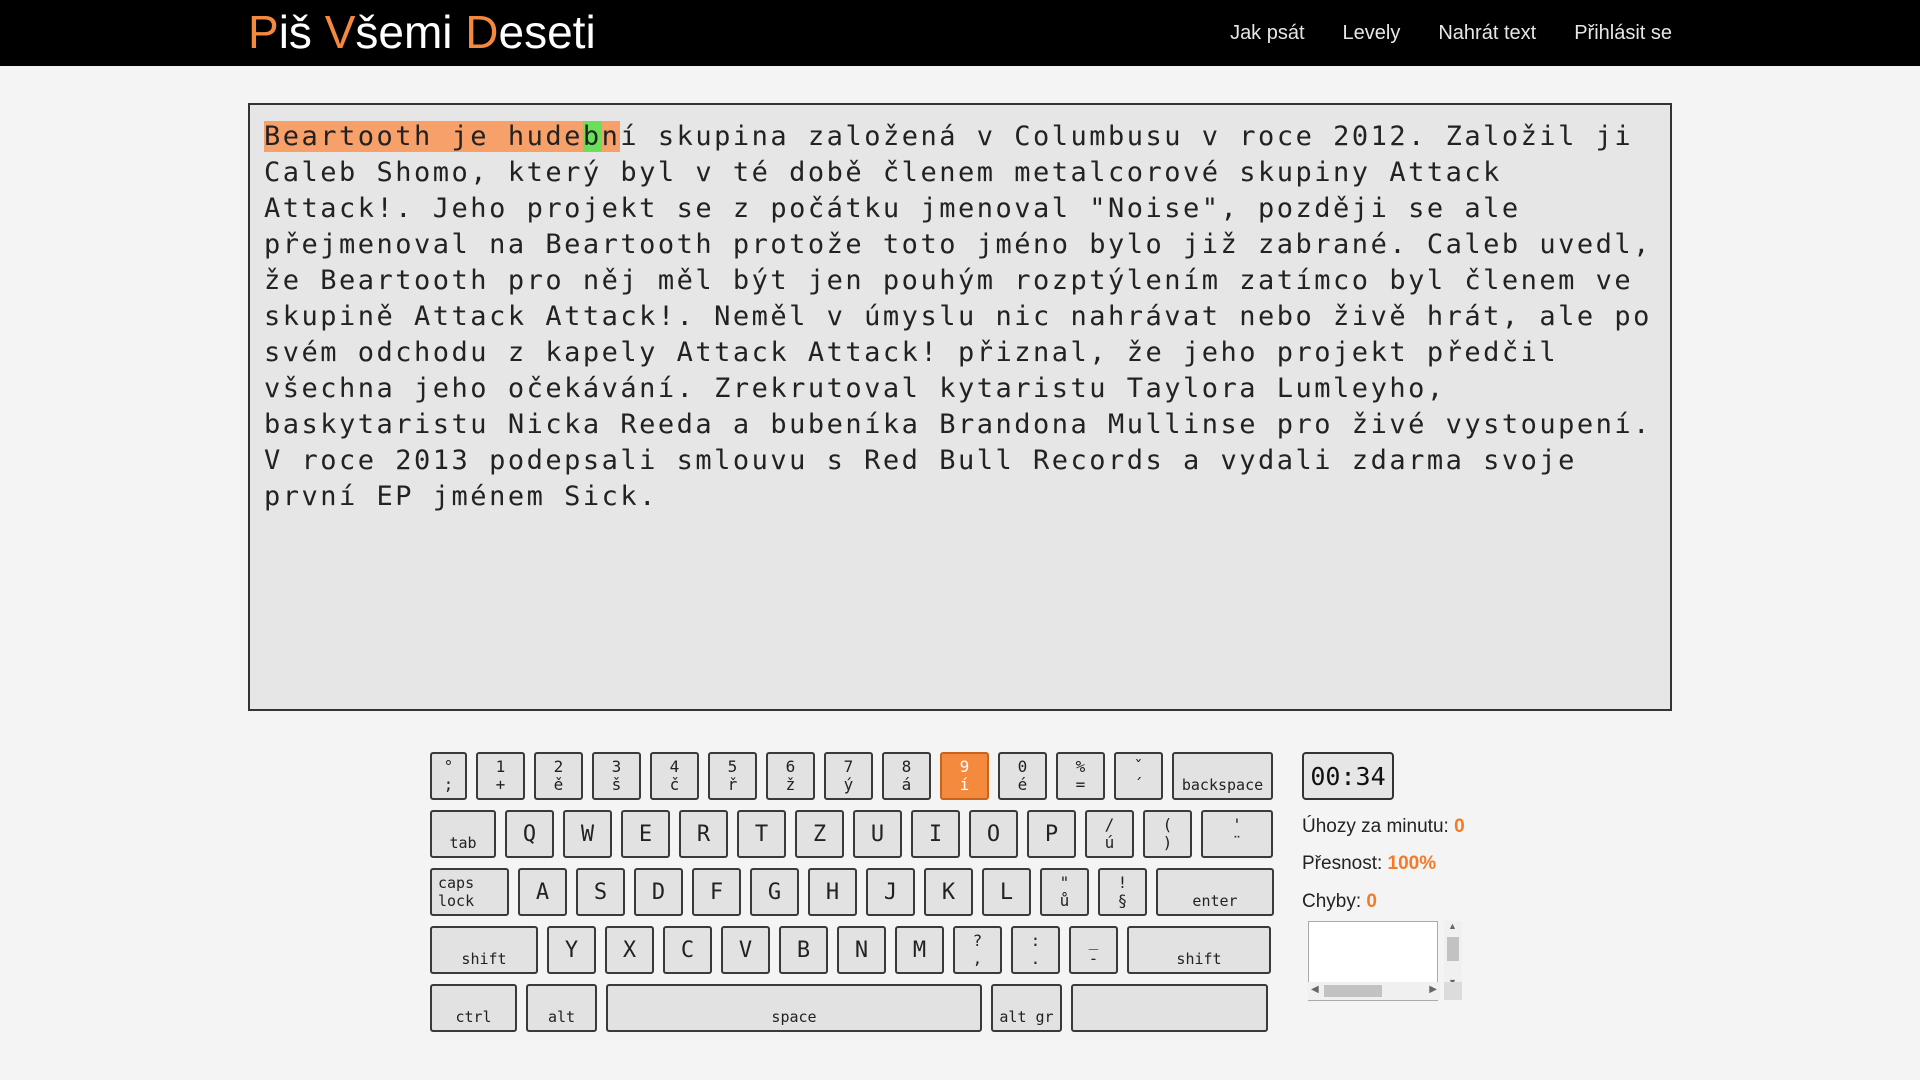 This screenshot has width=1920, height=1080. Describe the element at coordinates (674, 776) in the screenshot. I see `key-4: 4č` at that location.